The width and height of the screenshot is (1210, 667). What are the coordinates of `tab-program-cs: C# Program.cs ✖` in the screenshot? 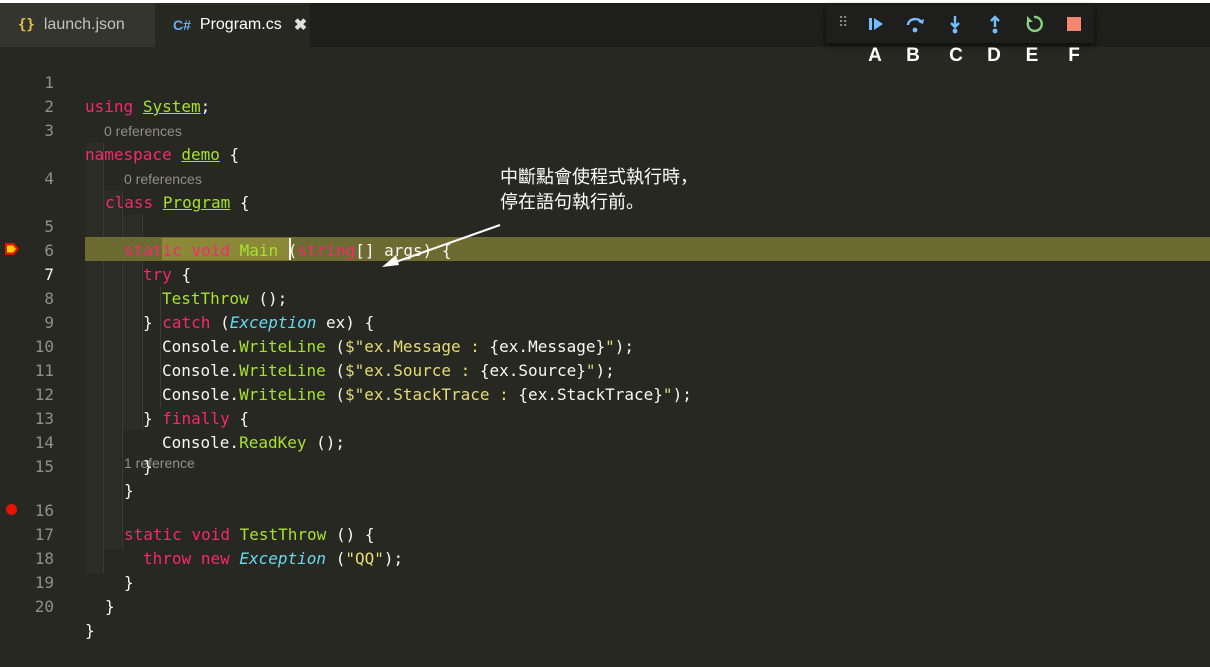 It's located at (232, 25).